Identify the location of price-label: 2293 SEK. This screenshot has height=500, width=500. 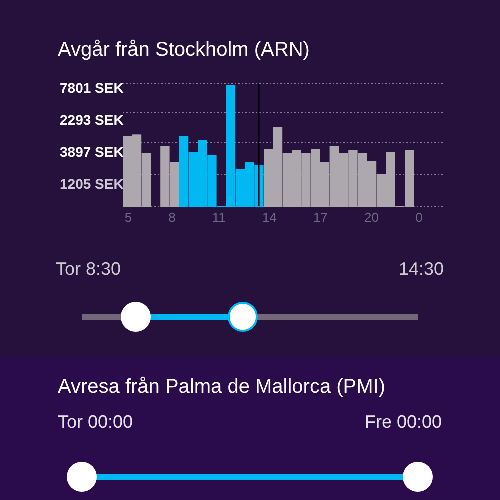
(92, 120).